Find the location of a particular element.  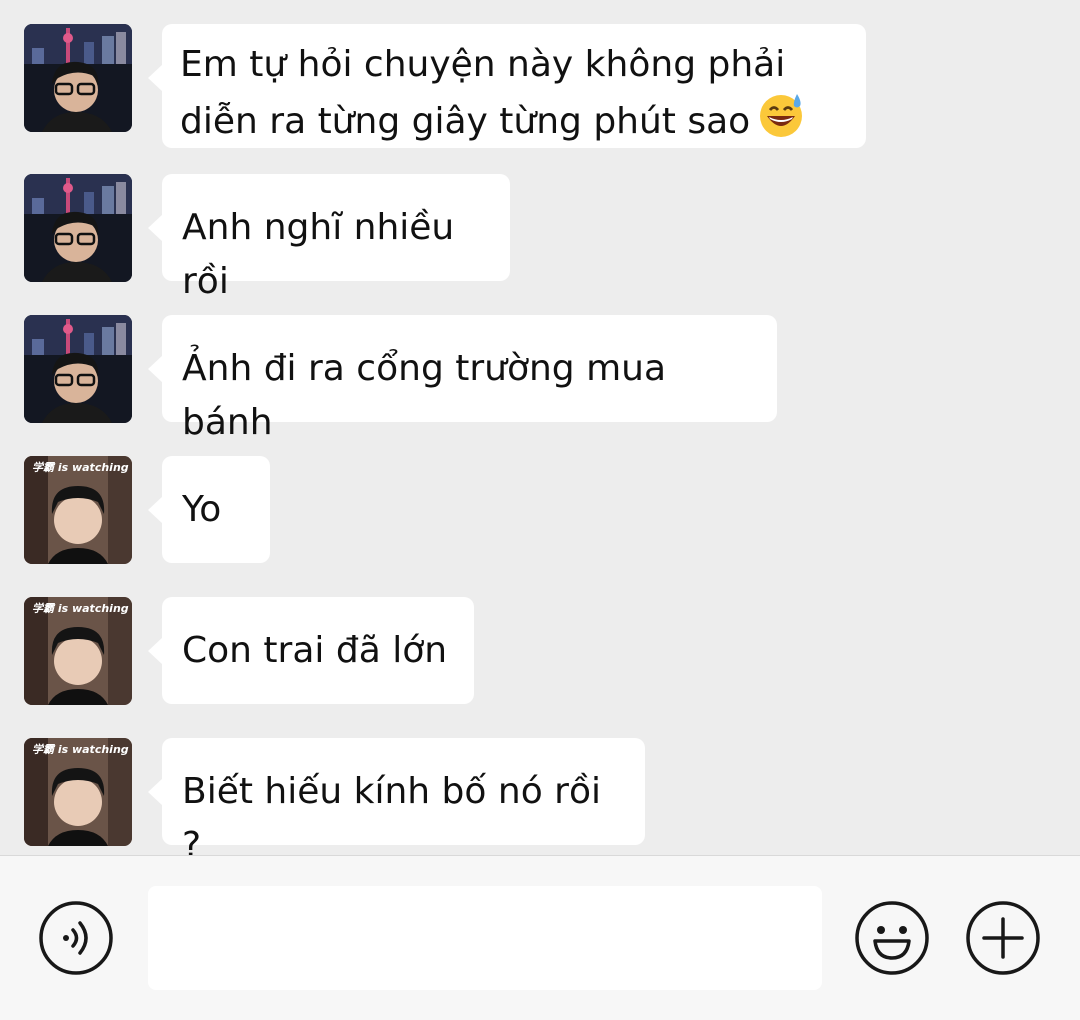

emoji-icon is located at coordinates (892, 938).